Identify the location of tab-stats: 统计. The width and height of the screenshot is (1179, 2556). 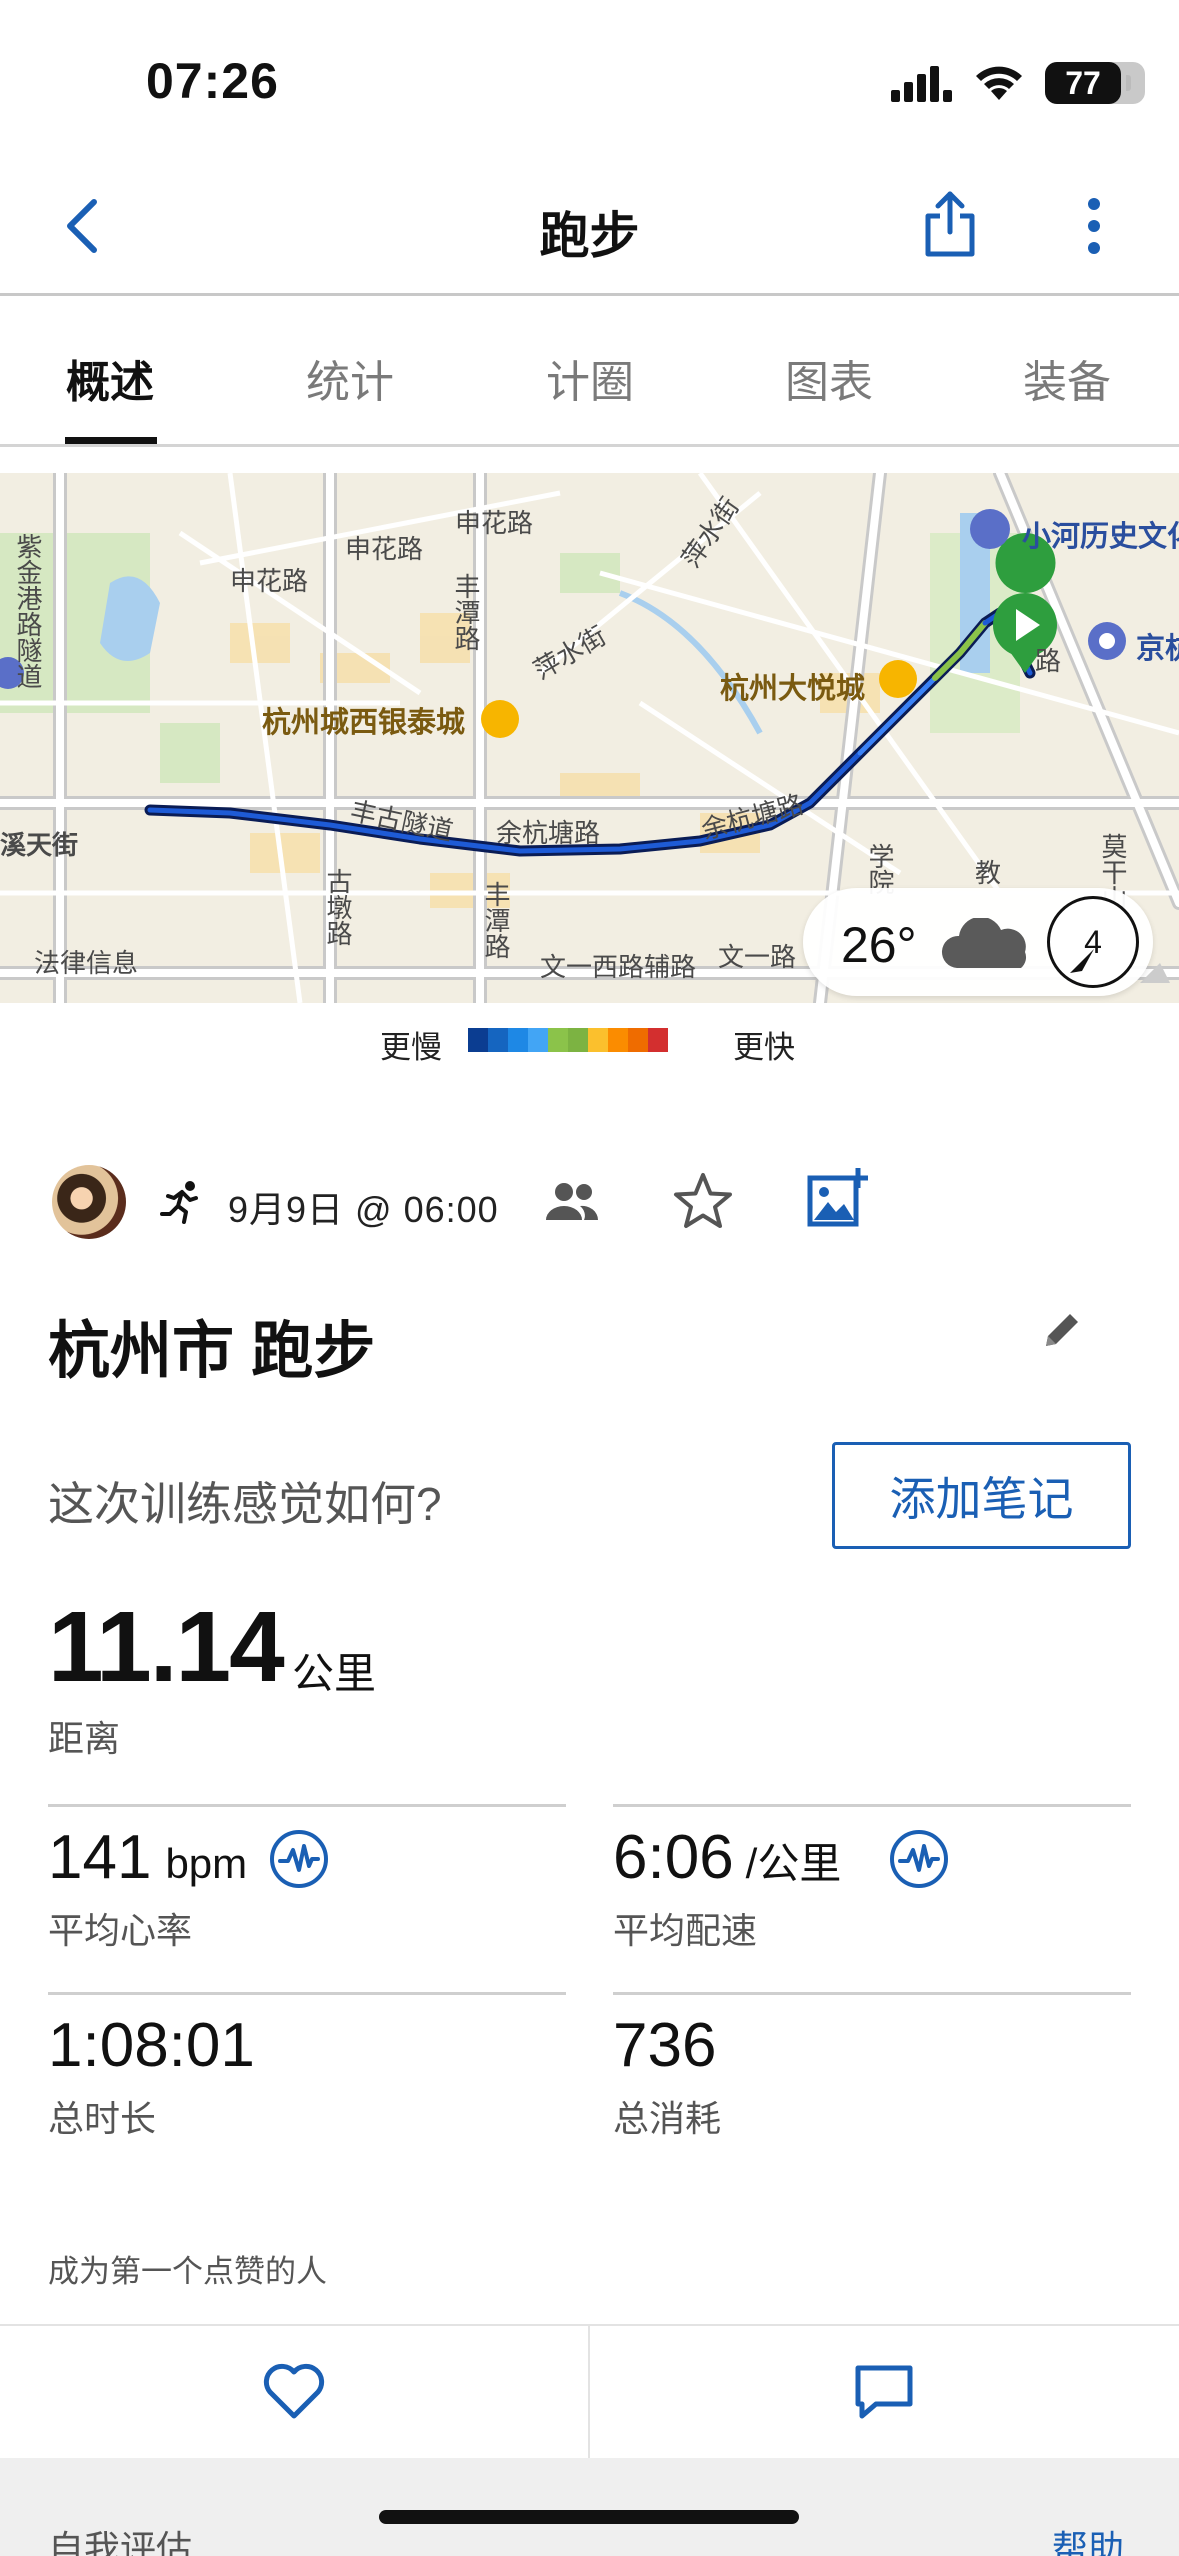
(350, 378).